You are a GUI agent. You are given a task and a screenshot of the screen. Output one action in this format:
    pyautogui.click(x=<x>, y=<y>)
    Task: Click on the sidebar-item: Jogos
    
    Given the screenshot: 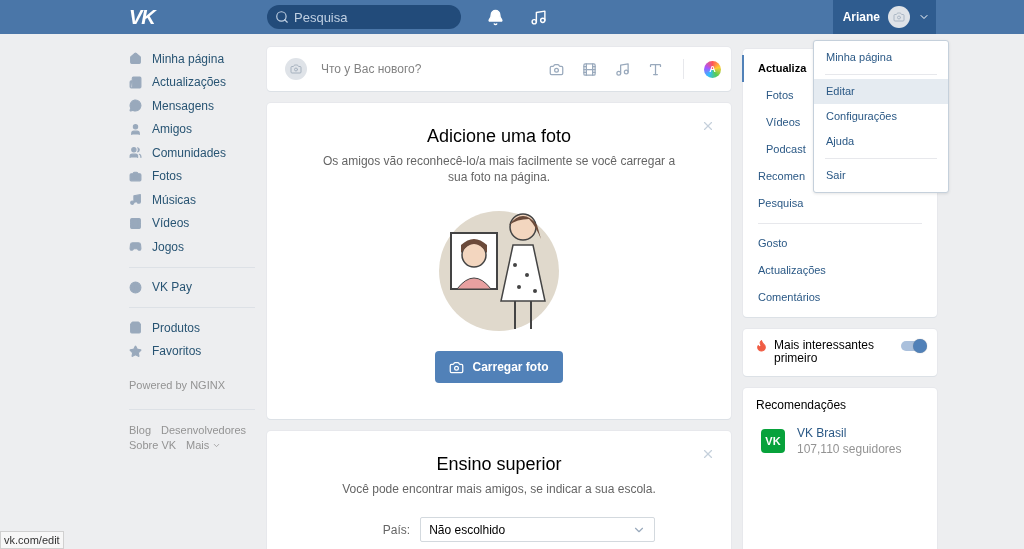 What is the action you would take?
    pyautogui.click(x=192, y=247)
    